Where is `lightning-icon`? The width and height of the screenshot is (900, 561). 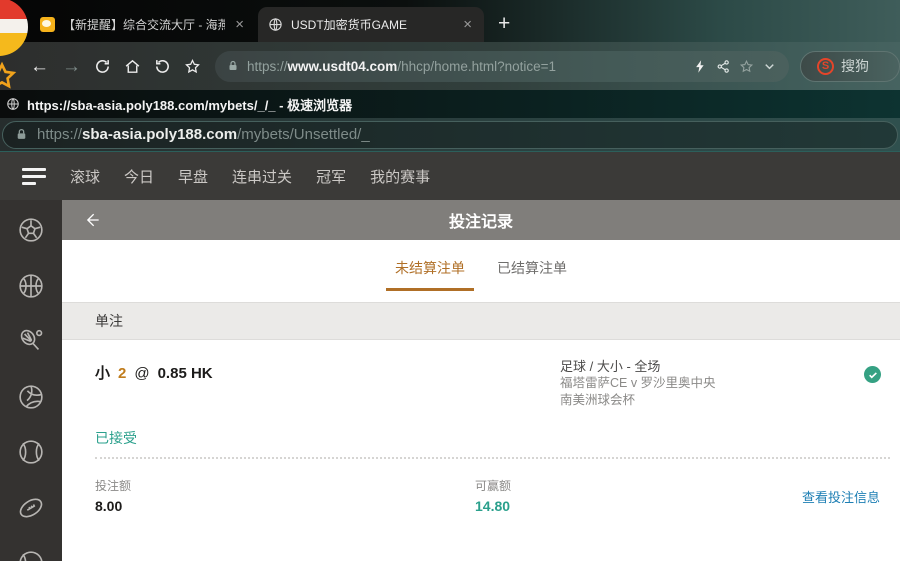 lightning-icon is located at coordinates (700, 66).